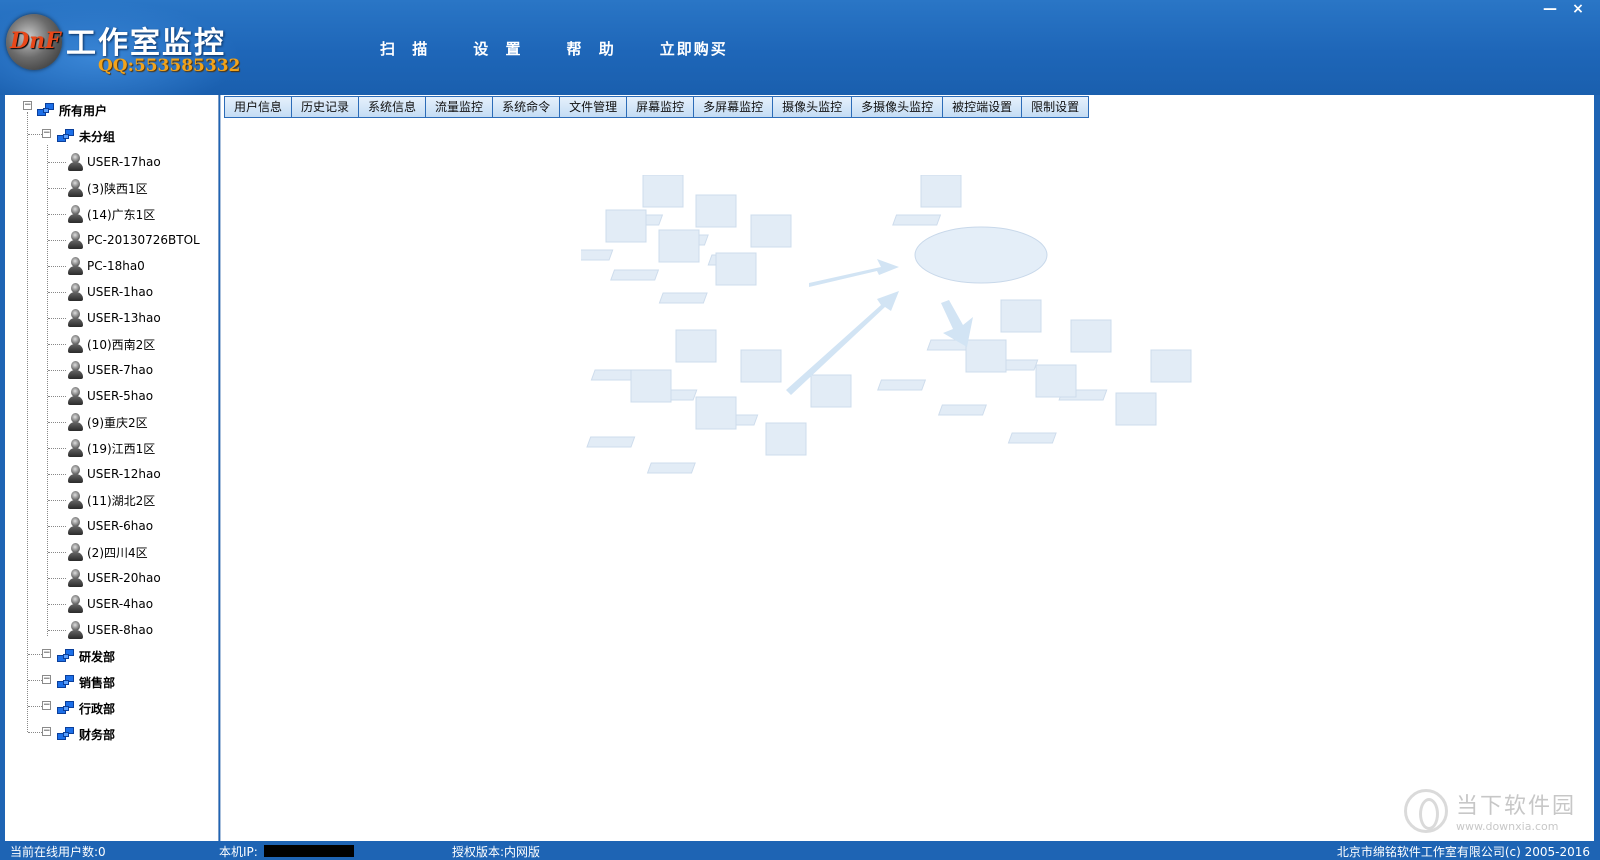 The height and width of the screenshot is (860, 1600). I want to click on tree-node-label: 所有用户, so click(83, 110).